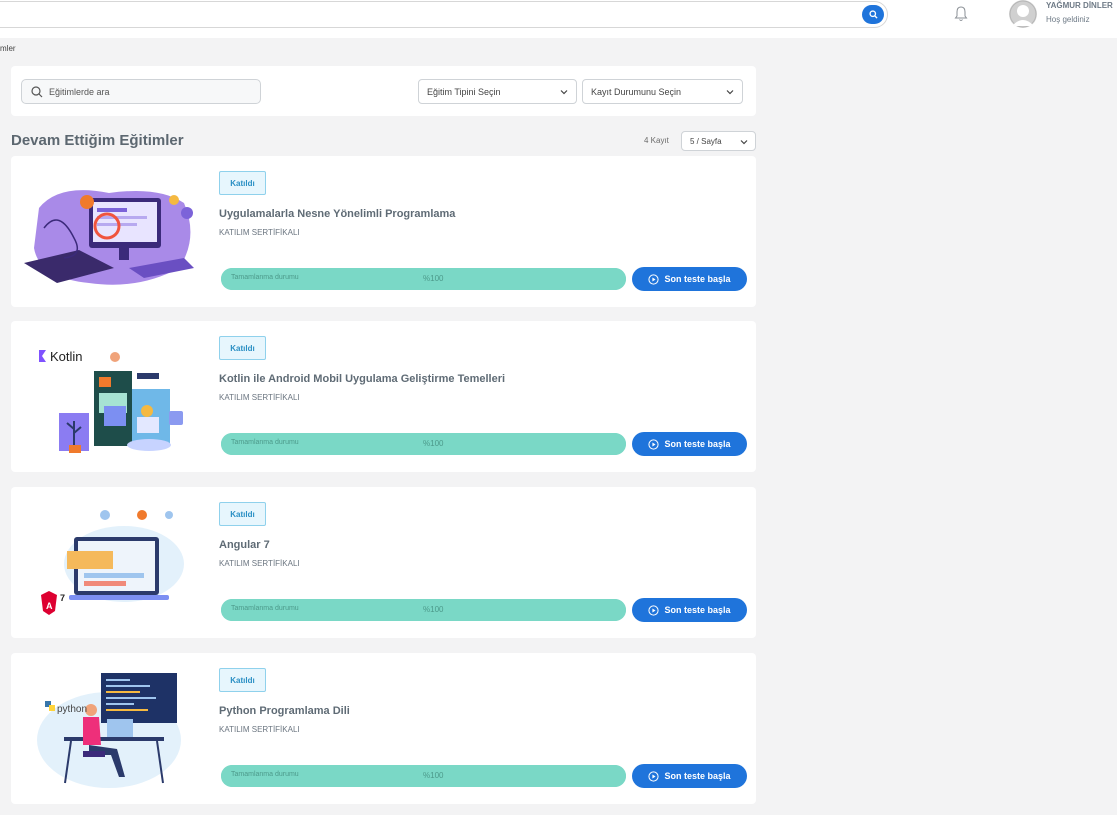  What do you see at coordinates (284, 711) in the screenshot?
I see `course-title: Python Programlama Dili` at bounding box center [284, 711].